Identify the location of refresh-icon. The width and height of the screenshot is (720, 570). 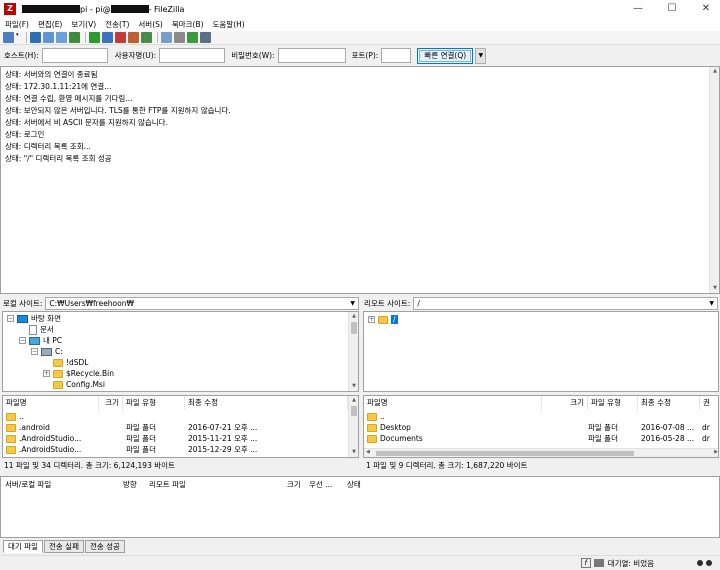
(94, 37).